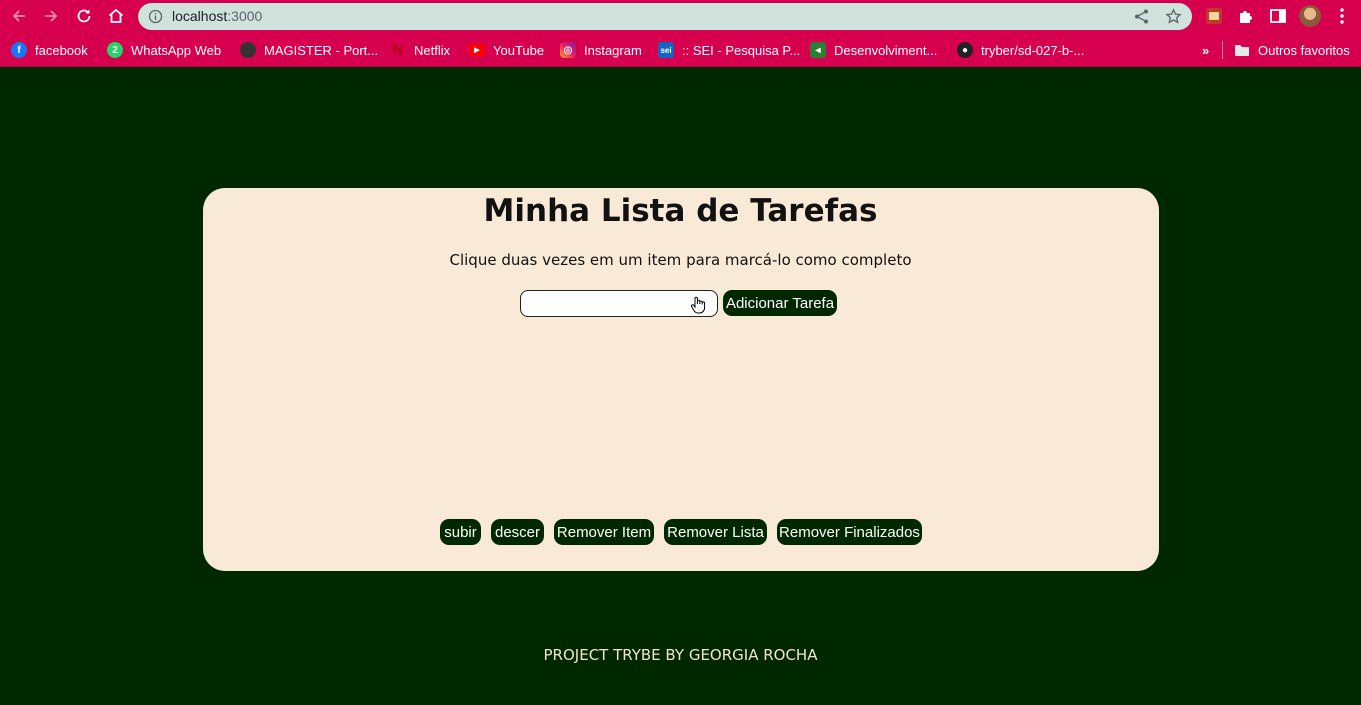  I want to click on extensions-puzzle-icon, so click(1246, 16).